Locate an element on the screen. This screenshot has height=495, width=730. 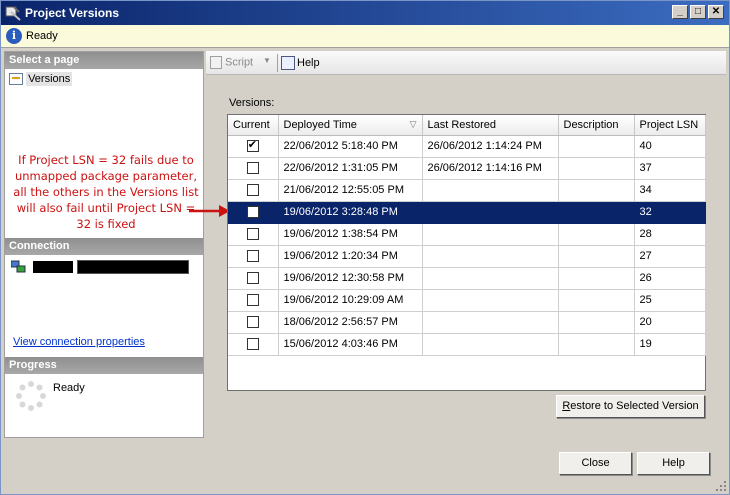
info-icon: i is located at coordinates (14, 36).